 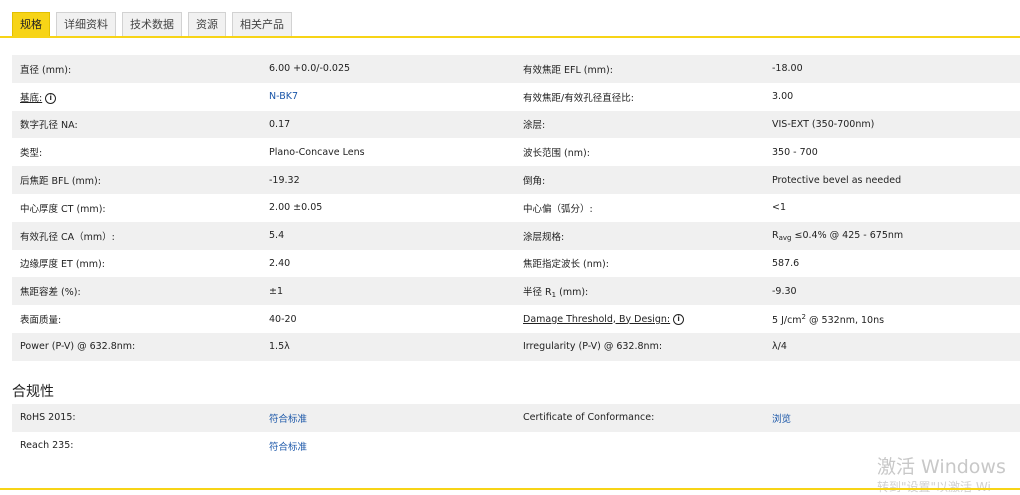 I want to click on spec-value: 350 - 700, so click(x=795, y=152).